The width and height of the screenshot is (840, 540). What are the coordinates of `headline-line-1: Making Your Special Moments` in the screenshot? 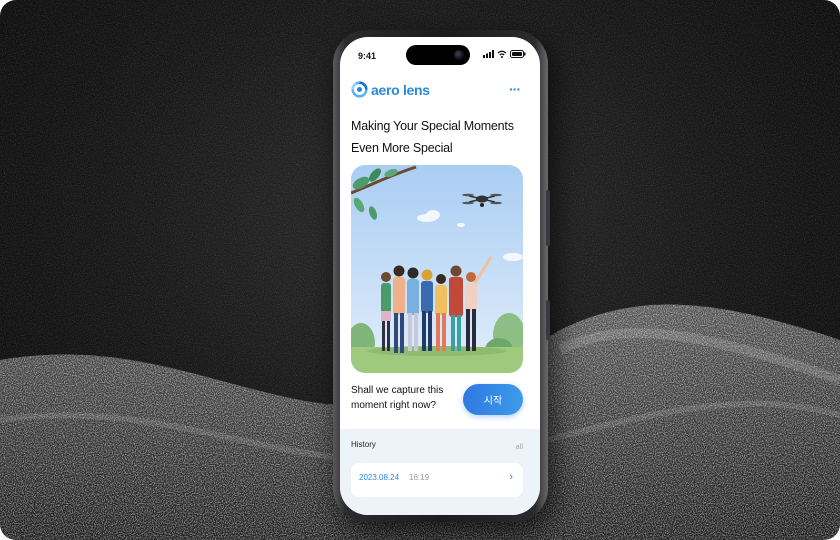 It's located at (432, 126).